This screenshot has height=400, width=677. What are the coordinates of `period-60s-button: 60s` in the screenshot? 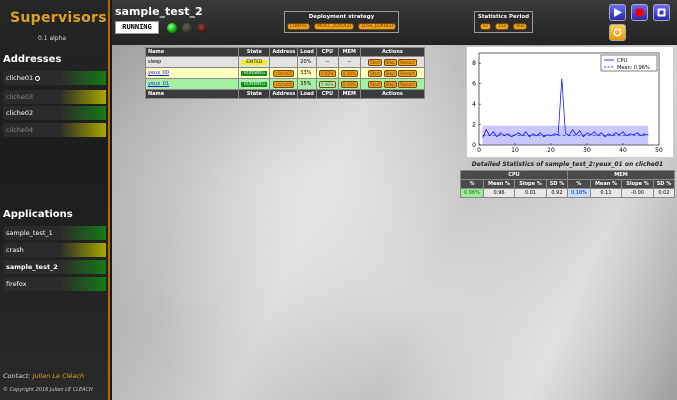 It's located at (520, 26).